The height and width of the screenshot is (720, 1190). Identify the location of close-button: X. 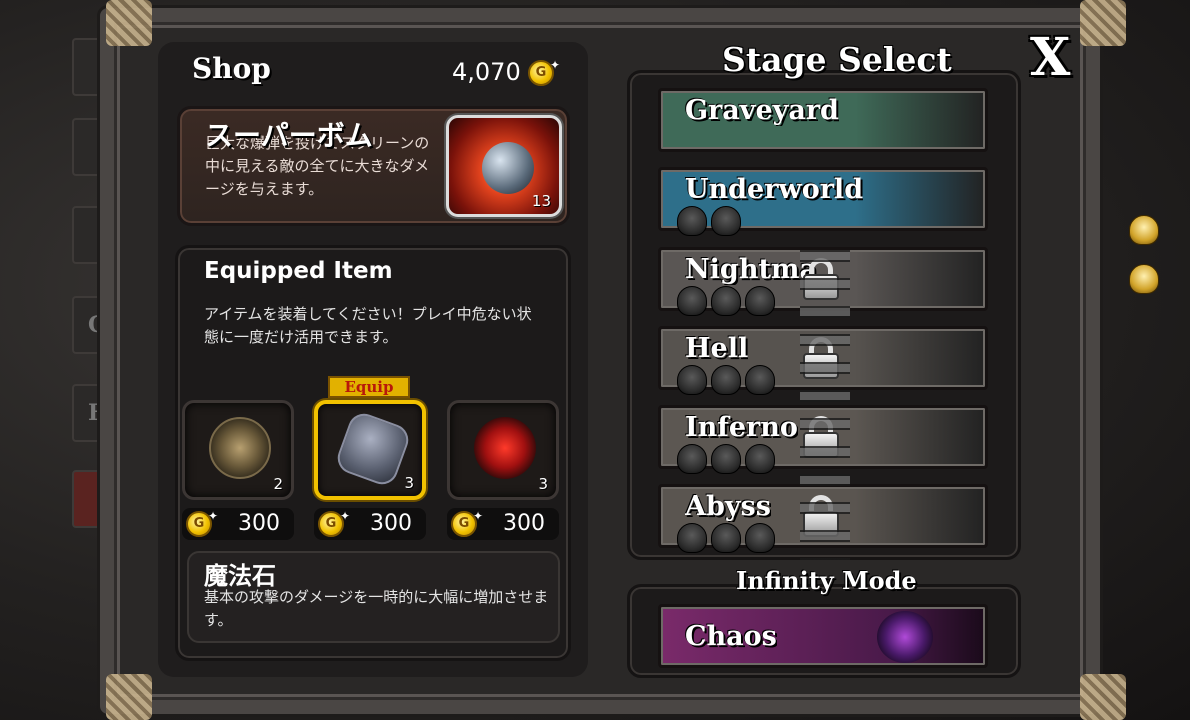
(1050, 58).